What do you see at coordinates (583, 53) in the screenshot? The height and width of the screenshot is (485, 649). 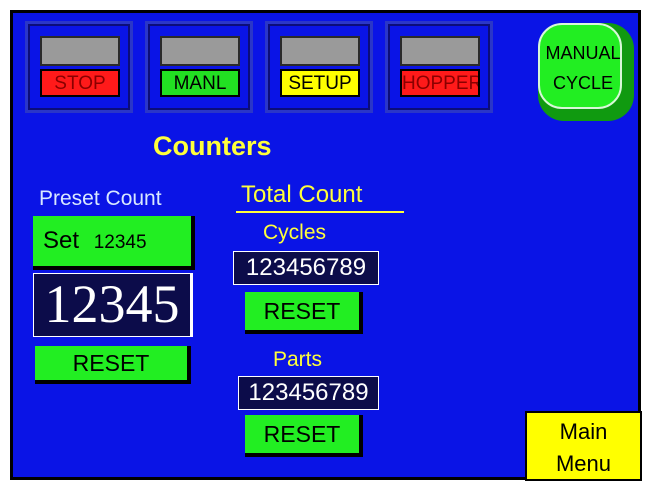 I see `manual-cycle-label-line1: MANUAL` at bounding box center [583, 53].